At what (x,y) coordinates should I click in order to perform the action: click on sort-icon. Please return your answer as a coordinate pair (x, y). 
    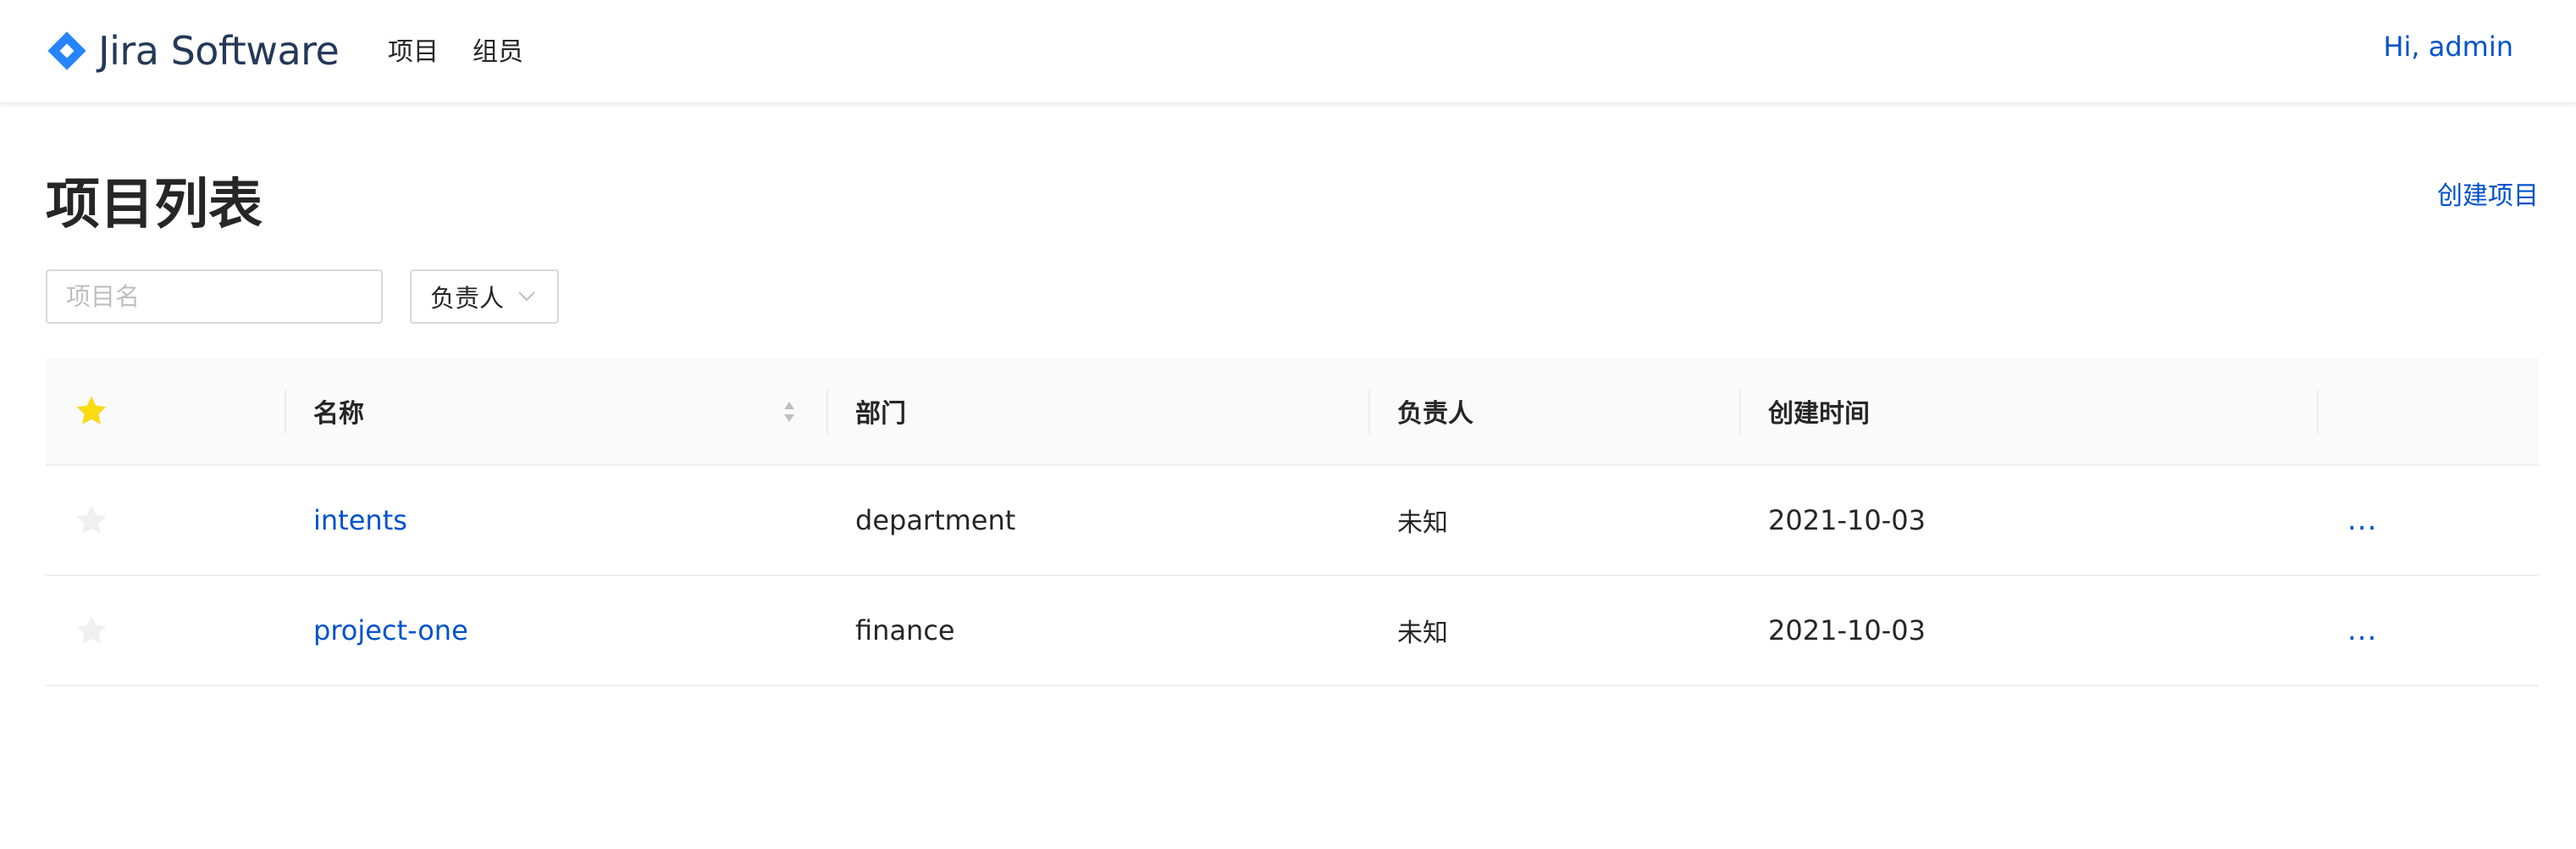
    Looking at the image, I should click on (789, 412).